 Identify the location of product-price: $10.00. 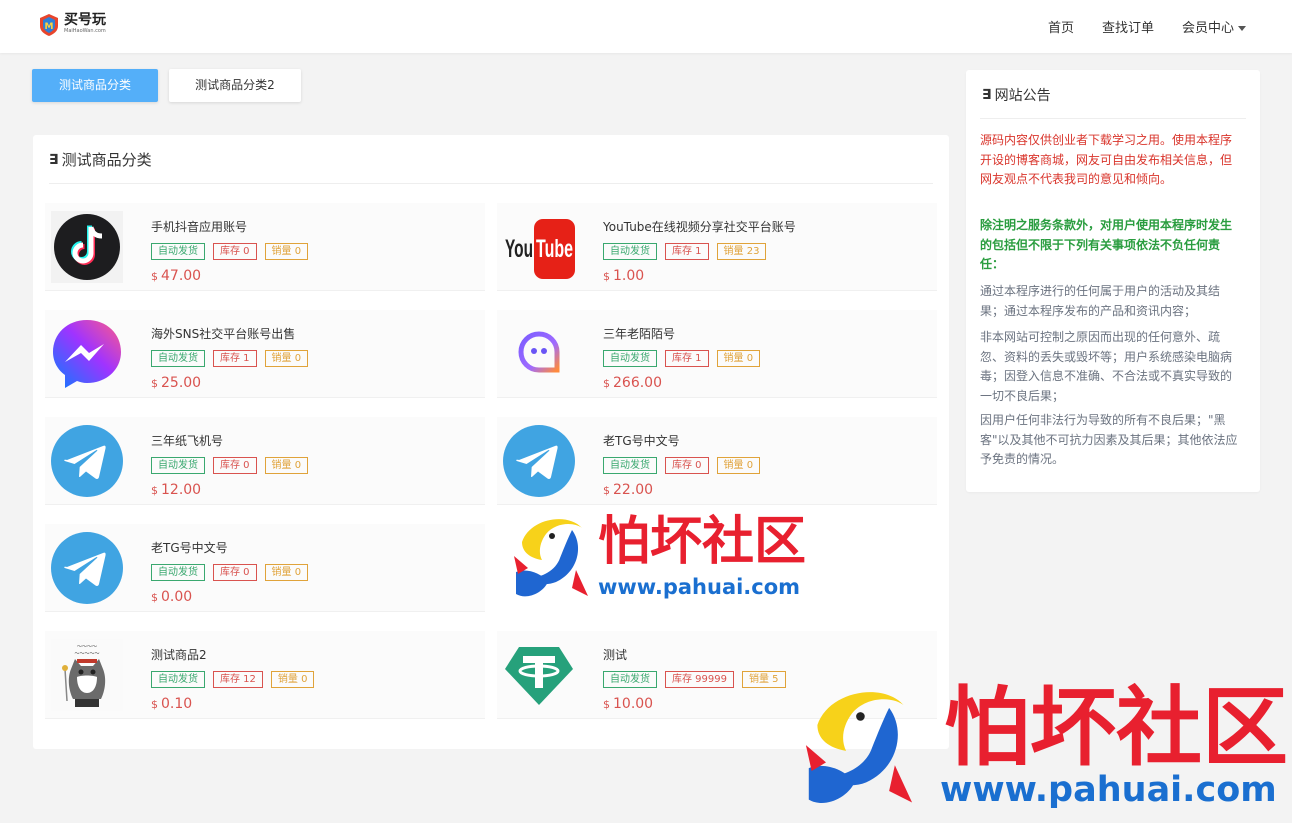
(628, 704).